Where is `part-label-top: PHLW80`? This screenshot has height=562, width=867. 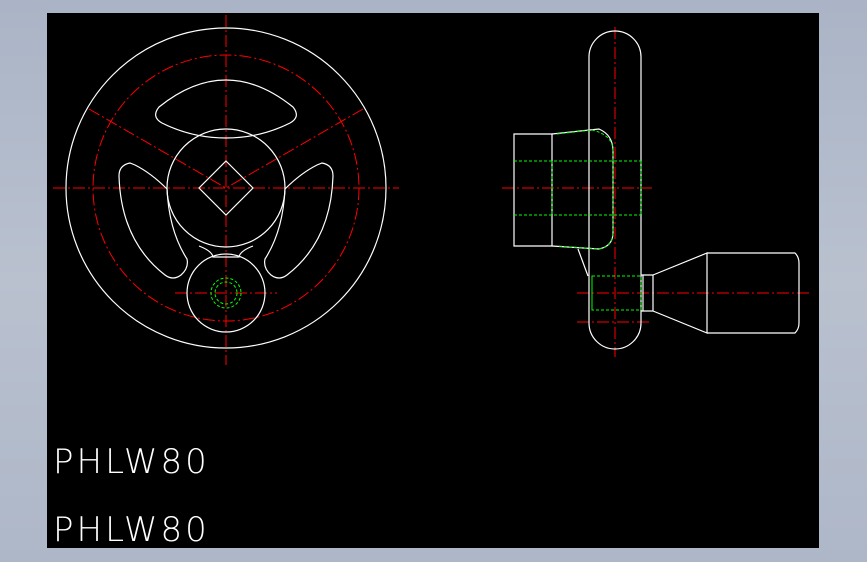 part-label-top: PHLW80 is located at coordinates (131, 462).